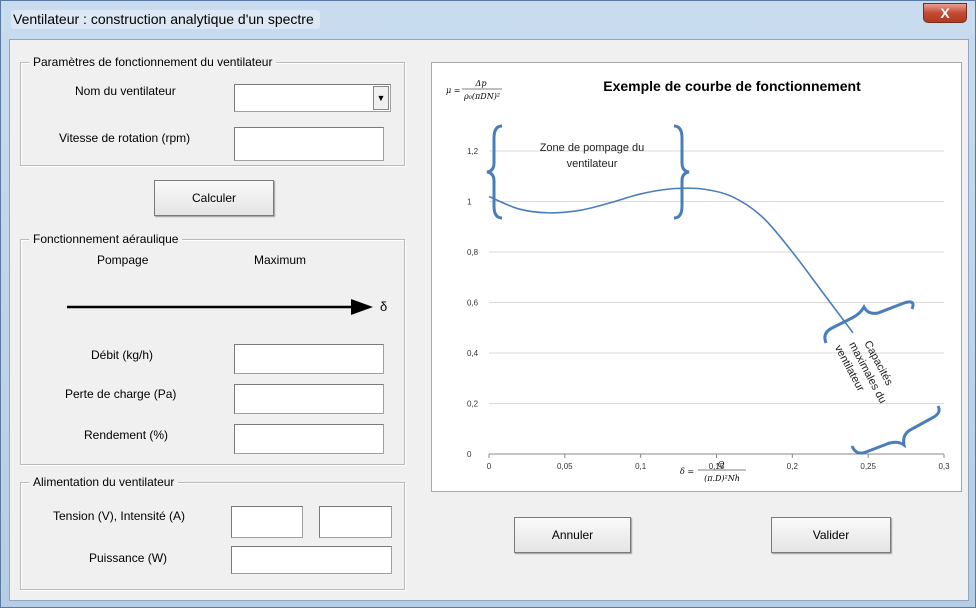 The height and width of the screenshot is (608, 976). I want to click on perte-charge-output, so click(309, 399).